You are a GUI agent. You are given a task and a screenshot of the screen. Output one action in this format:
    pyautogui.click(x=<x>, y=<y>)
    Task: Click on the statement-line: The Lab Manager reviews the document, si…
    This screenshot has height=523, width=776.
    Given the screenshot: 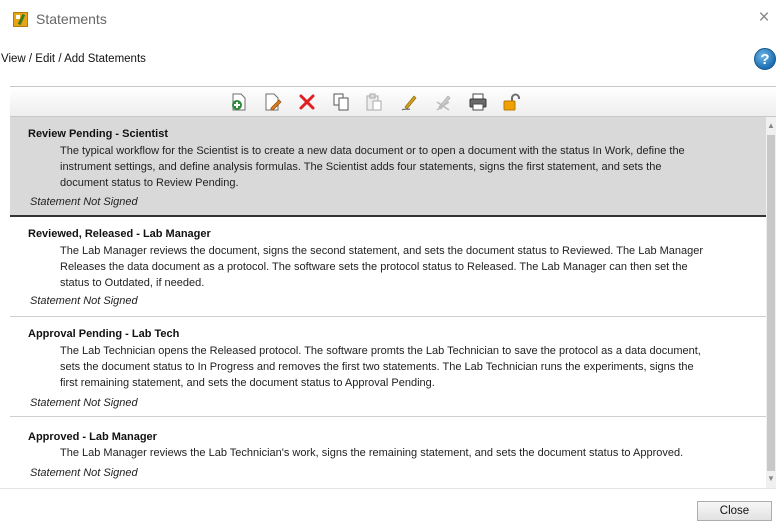 What is the action you would take?
    pyautogui.click(x=382, y=251)
    